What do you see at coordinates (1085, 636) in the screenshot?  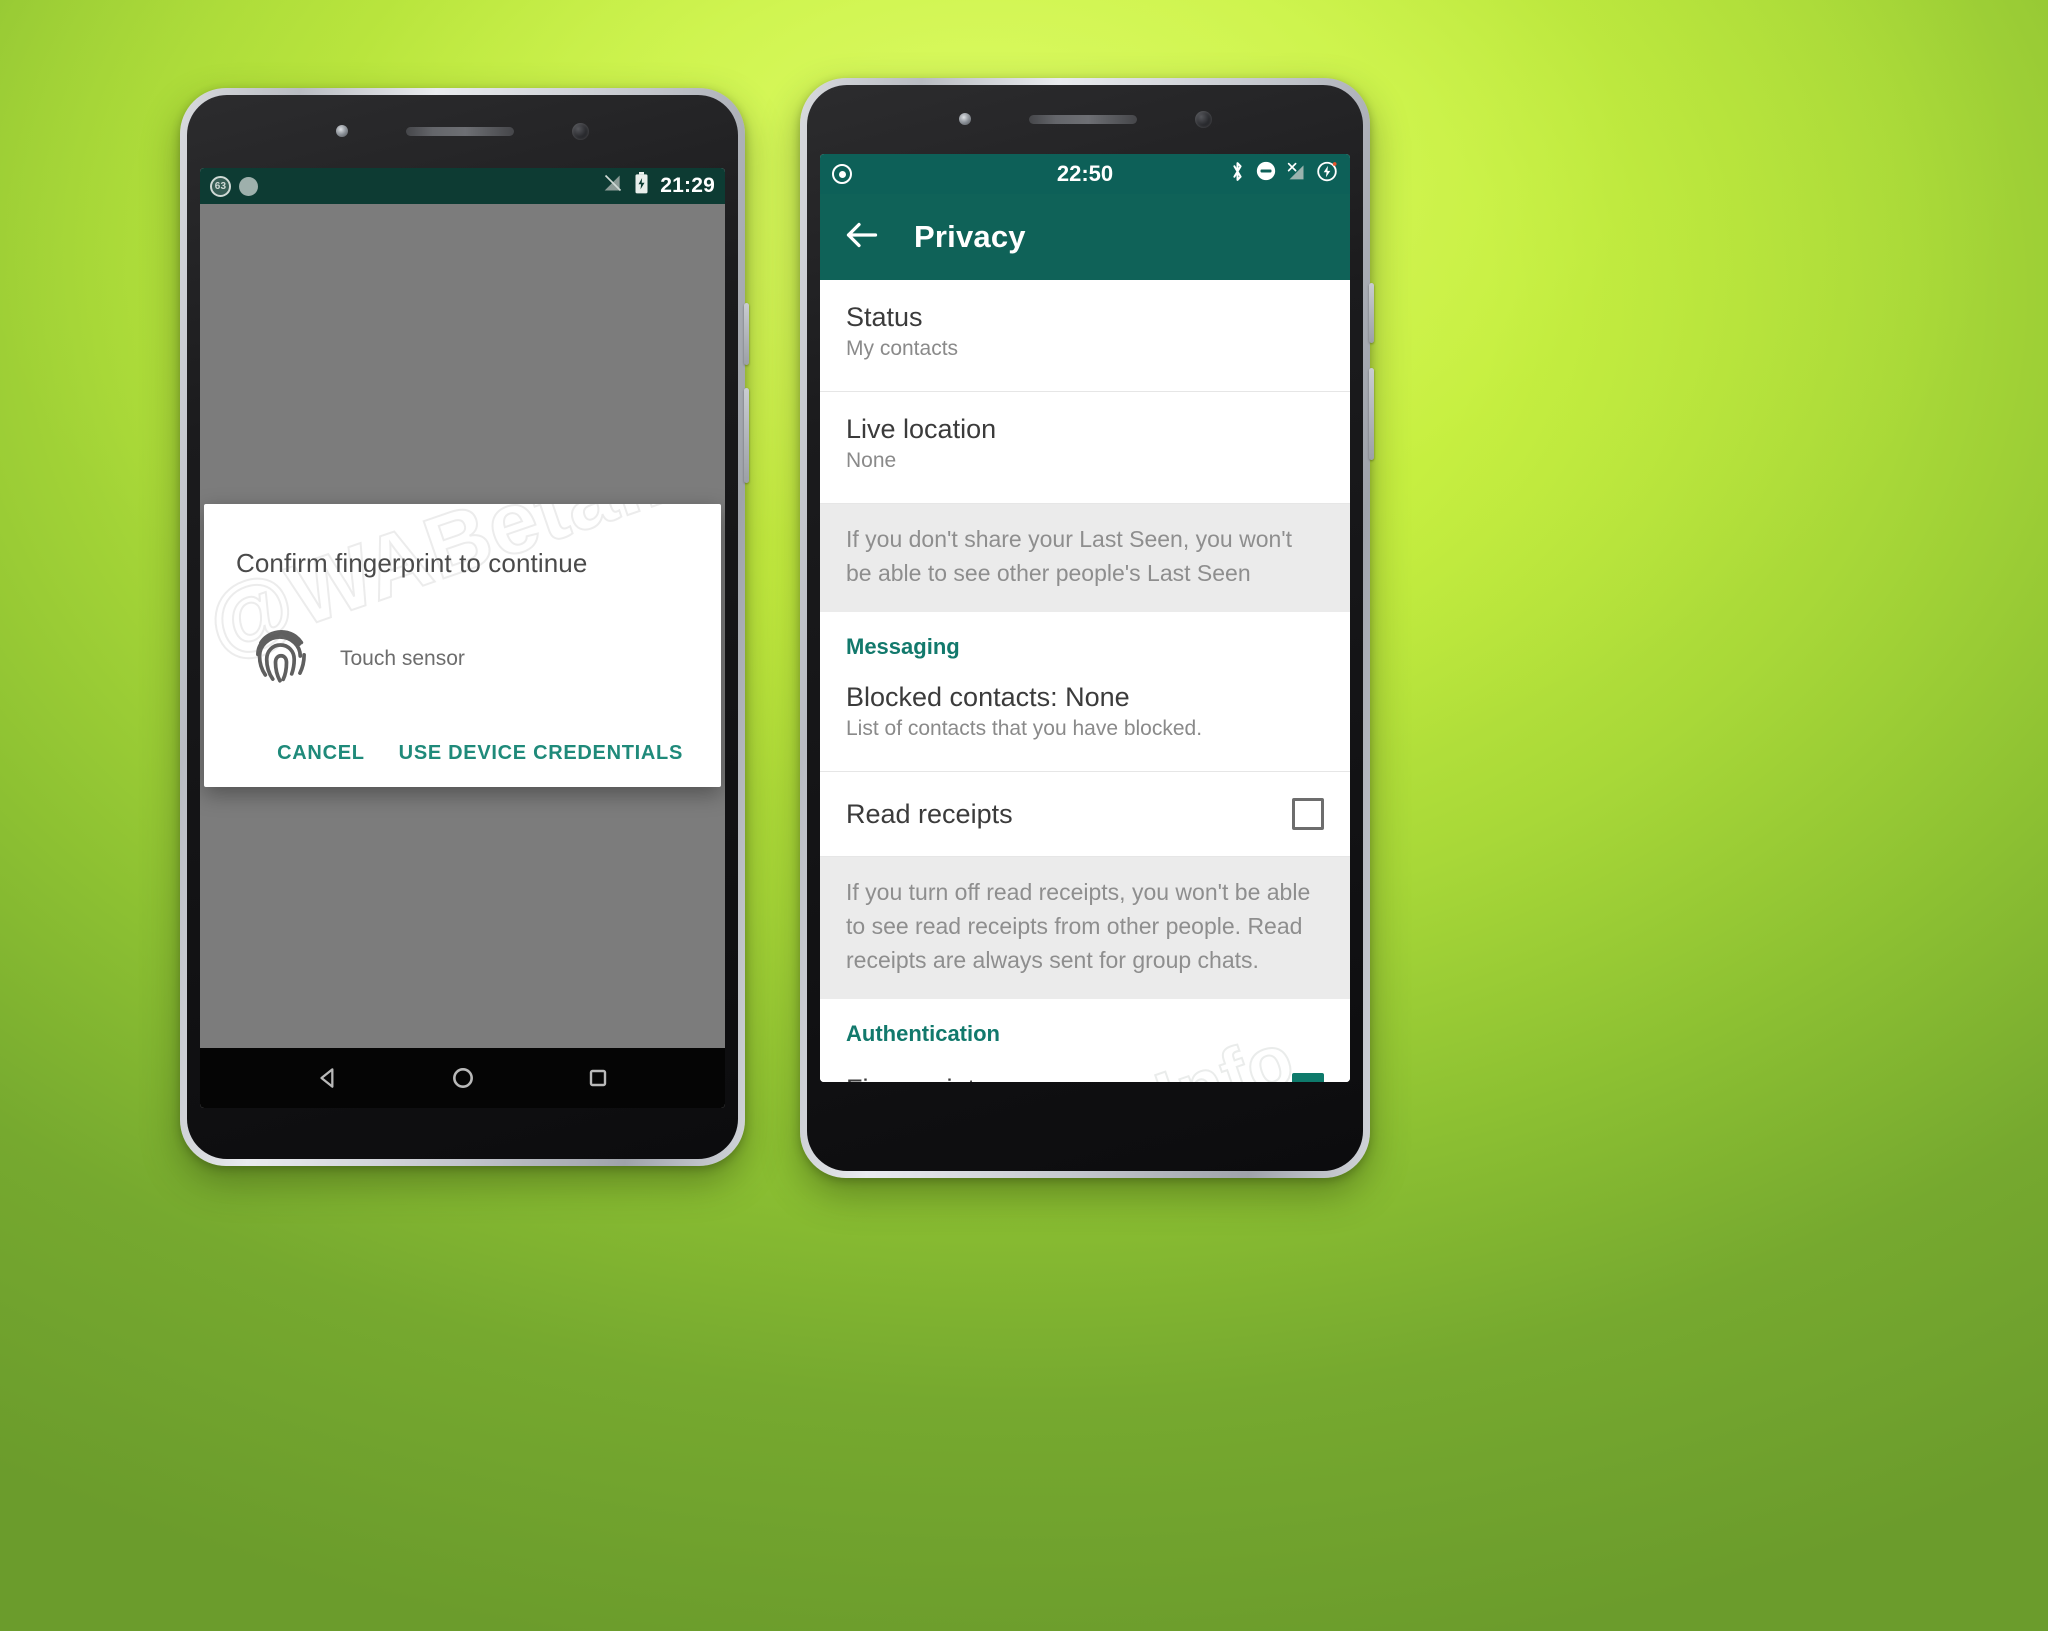 I see `section-header: Messaging` at bounding box center [1085, 636].